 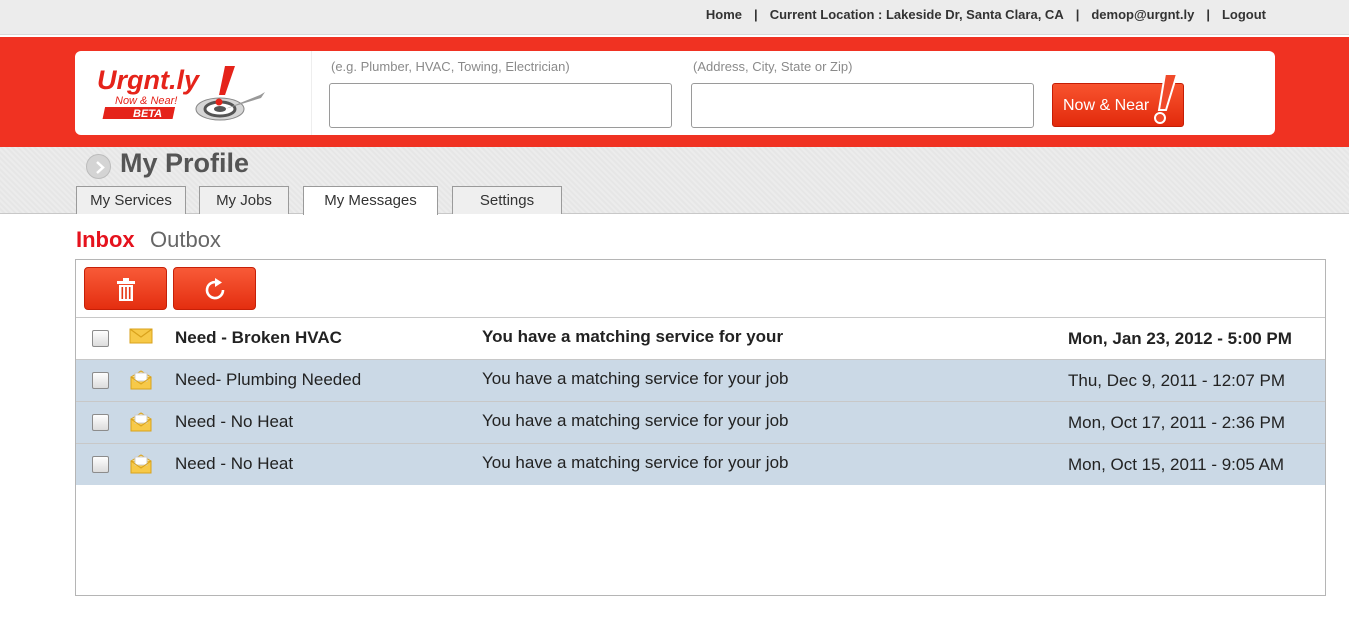 I want to click on delete-button, so click(x=125, y=288).